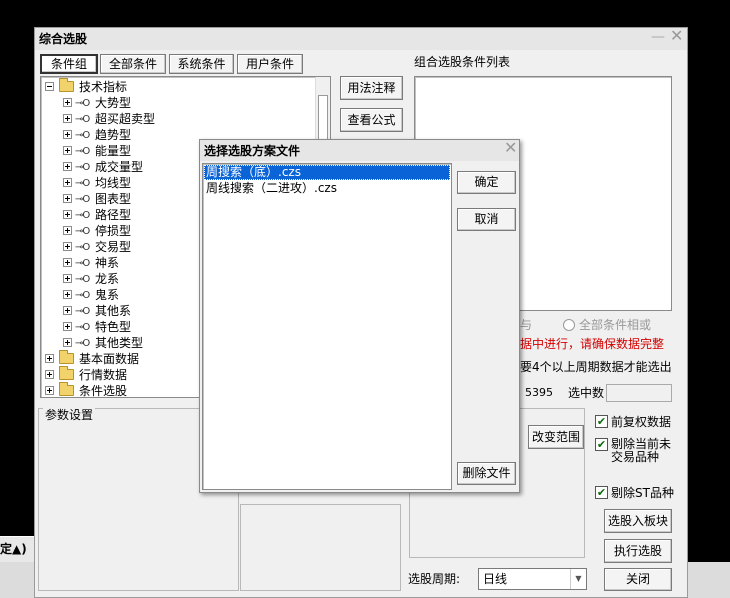 Image resolution: width=730 pixels, height=598 pixels. Describe the element at coordinates (532, 579) in the screenshot. I see `period-select: 日线 ▼` at that location.